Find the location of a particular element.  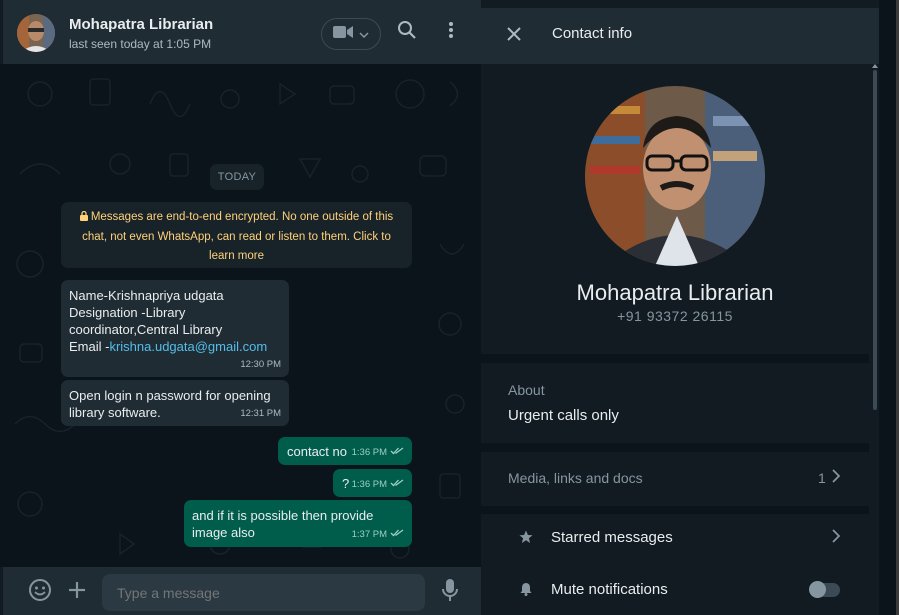

about-section: About Urgent calls only is located at coordinates (675, 403).